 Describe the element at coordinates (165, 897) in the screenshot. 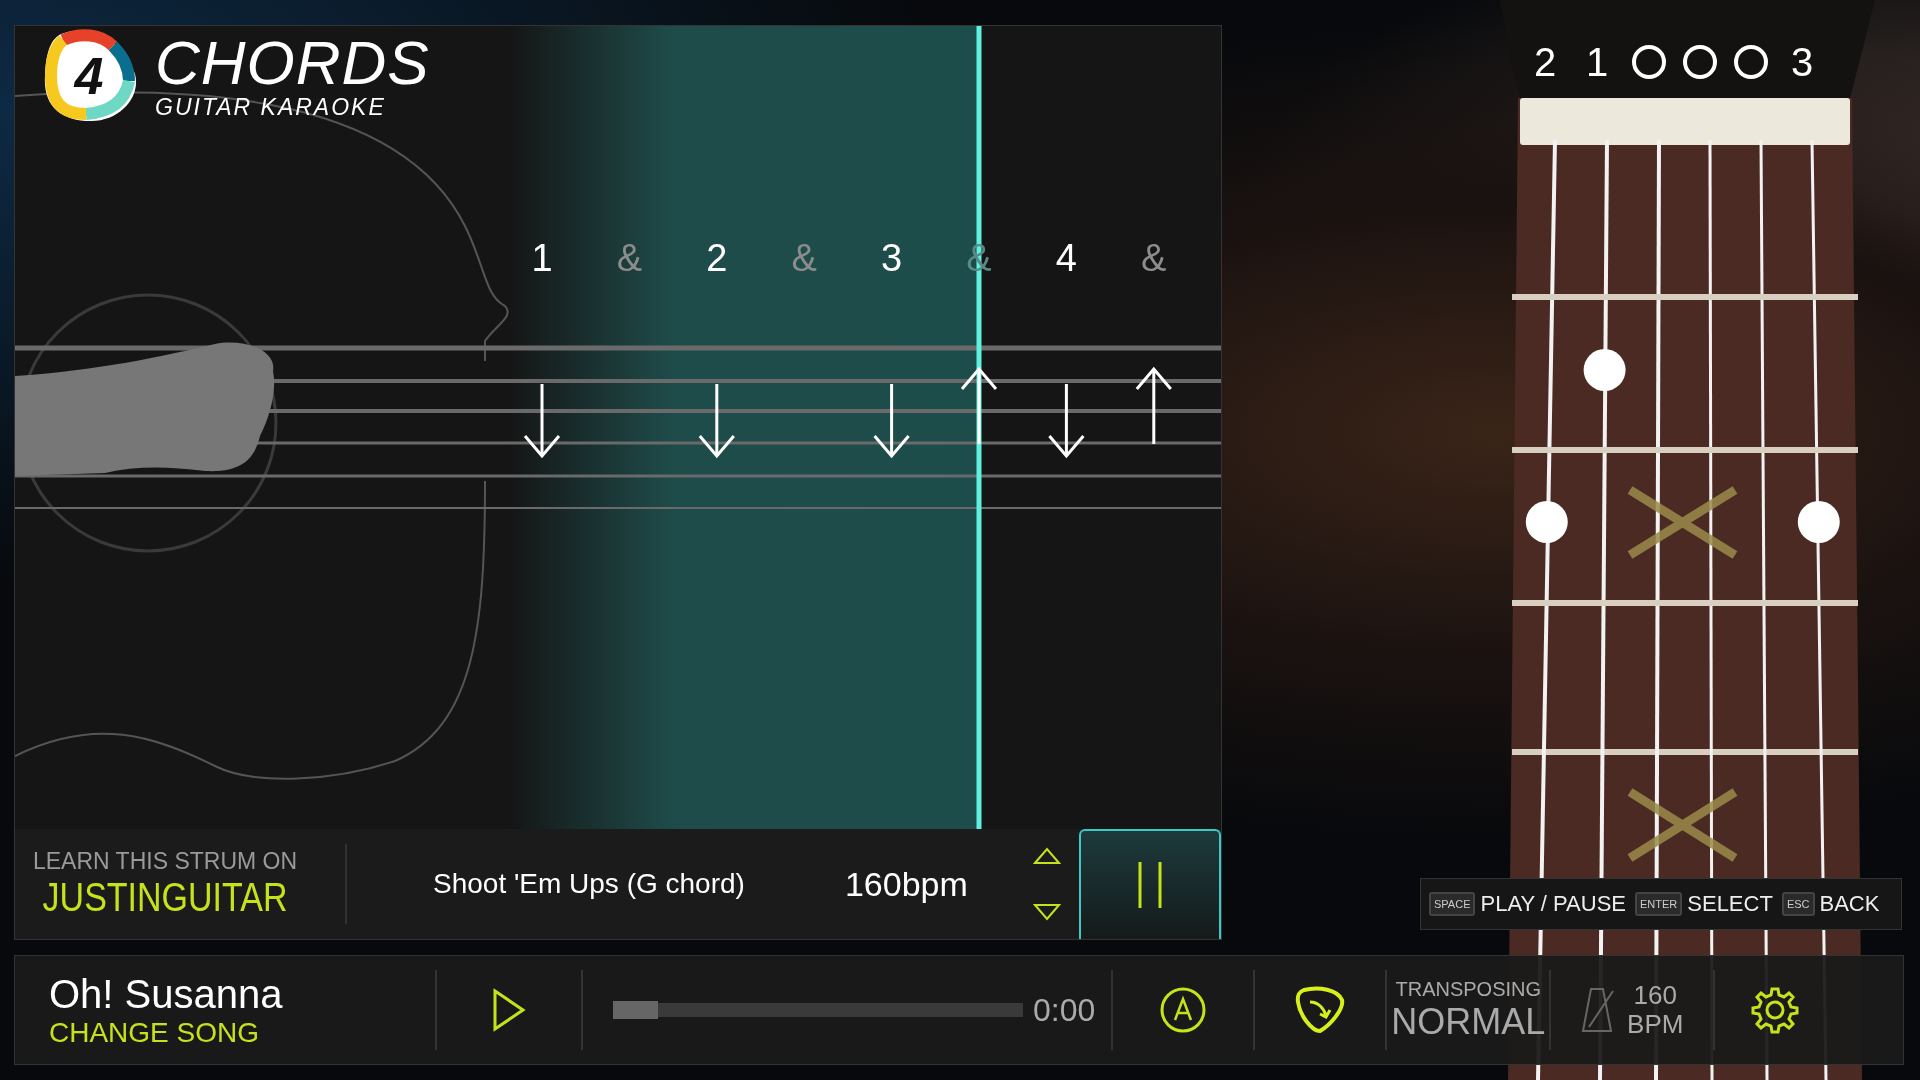

I see `source-link: JUSTINGUITAR` at that location.